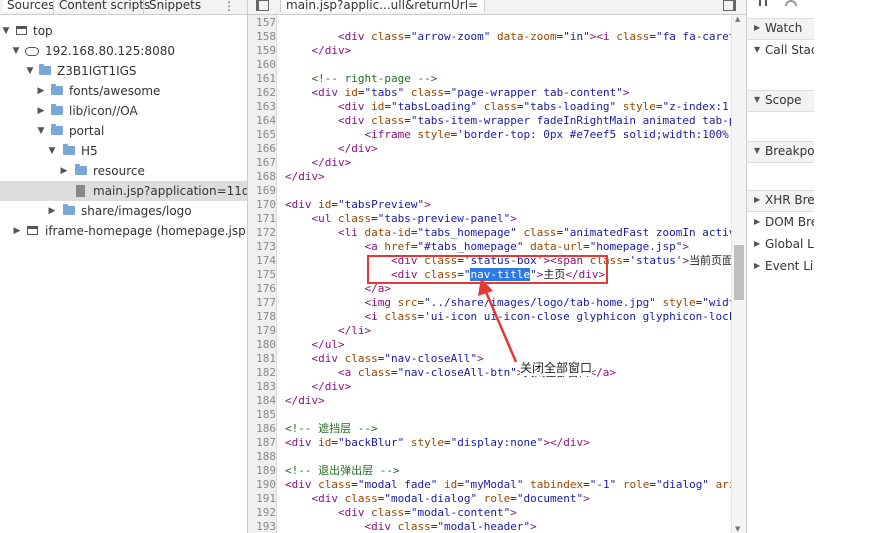 The height and width of the screenshot is (533, 878). I want to click on section-global-listeners: ▶Global Listeners, so click(780, 244).